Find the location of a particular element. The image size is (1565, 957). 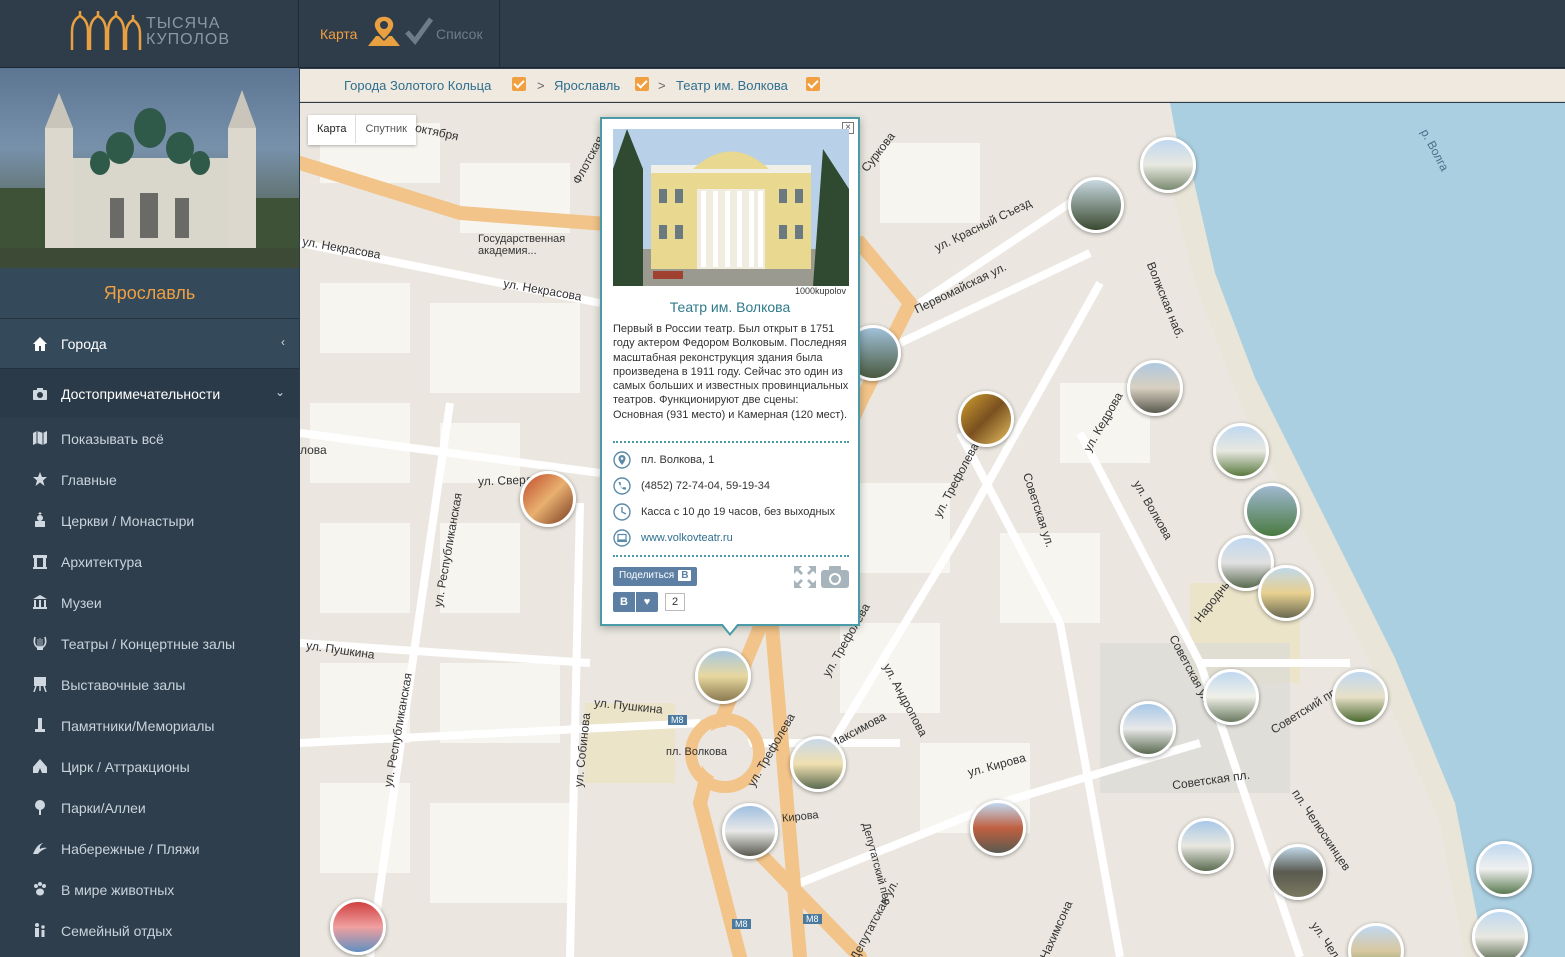

street-label: лова is located at coordinates (313, 450).